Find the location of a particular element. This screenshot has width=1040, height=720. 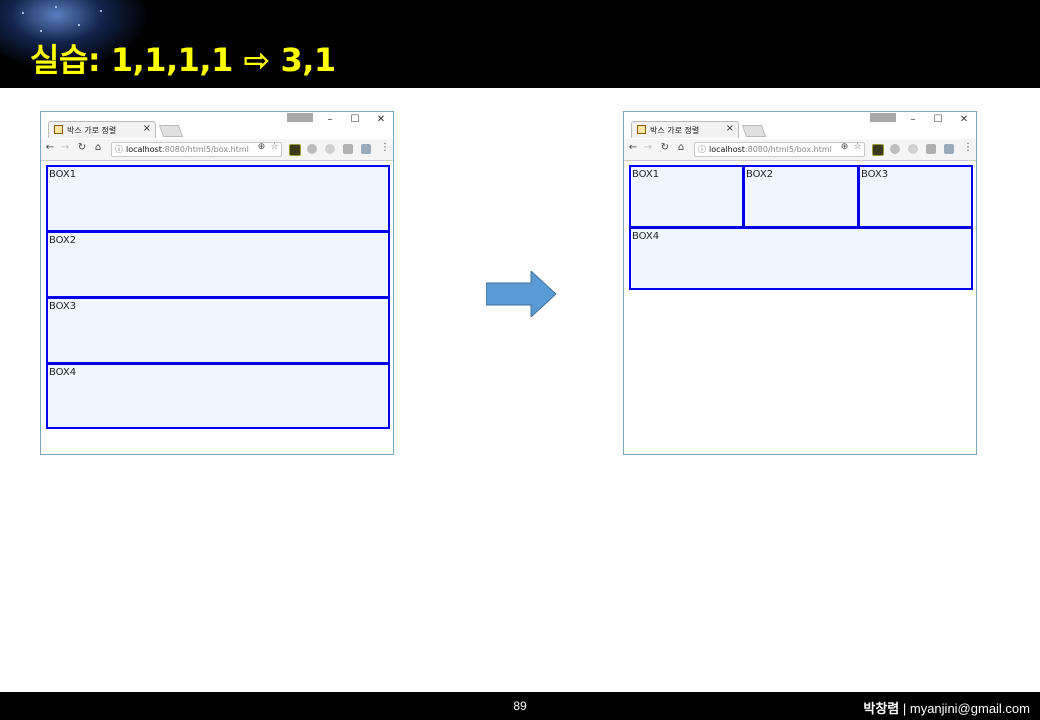

slide-header: 실습: 1,1,1,1 ⇨ 3,1 is located at coordinates (520, 44).